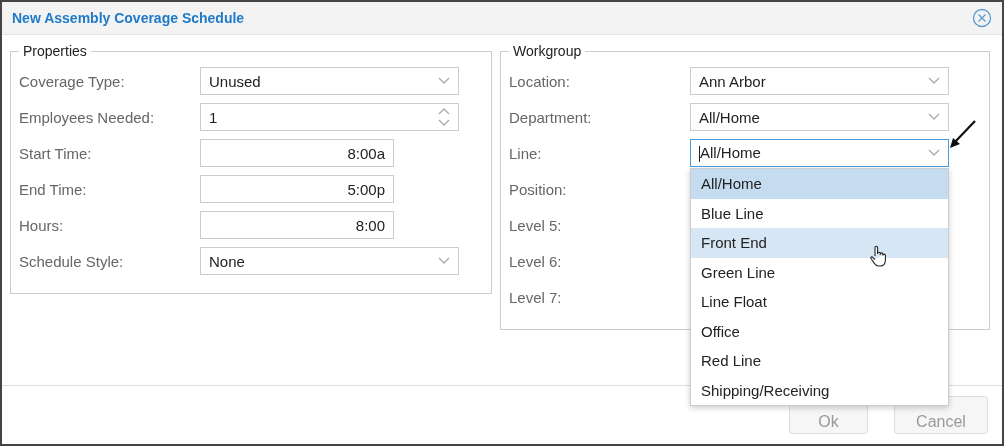 This screenshot has width=1004, height=446. What do you see at coordinates (819, 184) in the screenshot?
I see `dropdown-option: All/Home` at bounding box center [819, 184].